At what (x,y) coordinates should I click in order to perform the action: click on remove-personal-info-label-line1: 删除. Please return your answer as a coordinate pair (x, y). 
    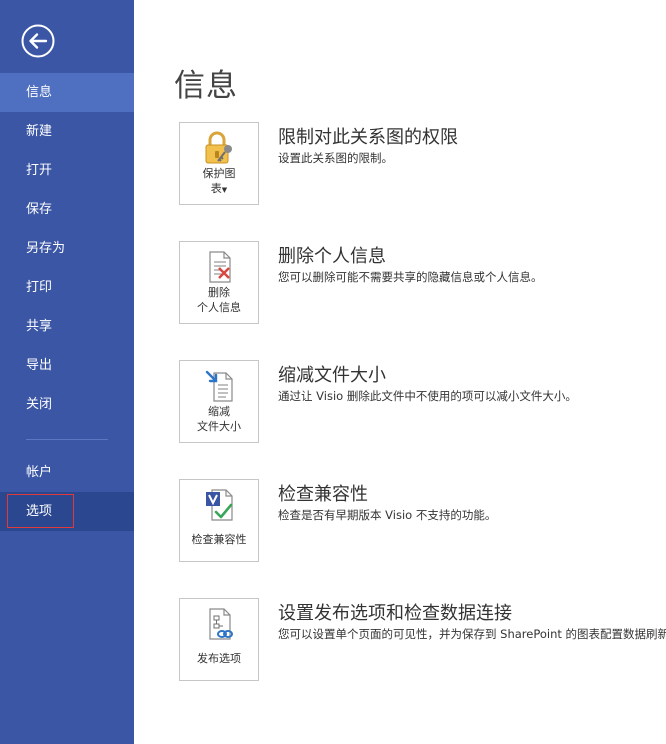
    Looking at the image, I should click on (219, 292).